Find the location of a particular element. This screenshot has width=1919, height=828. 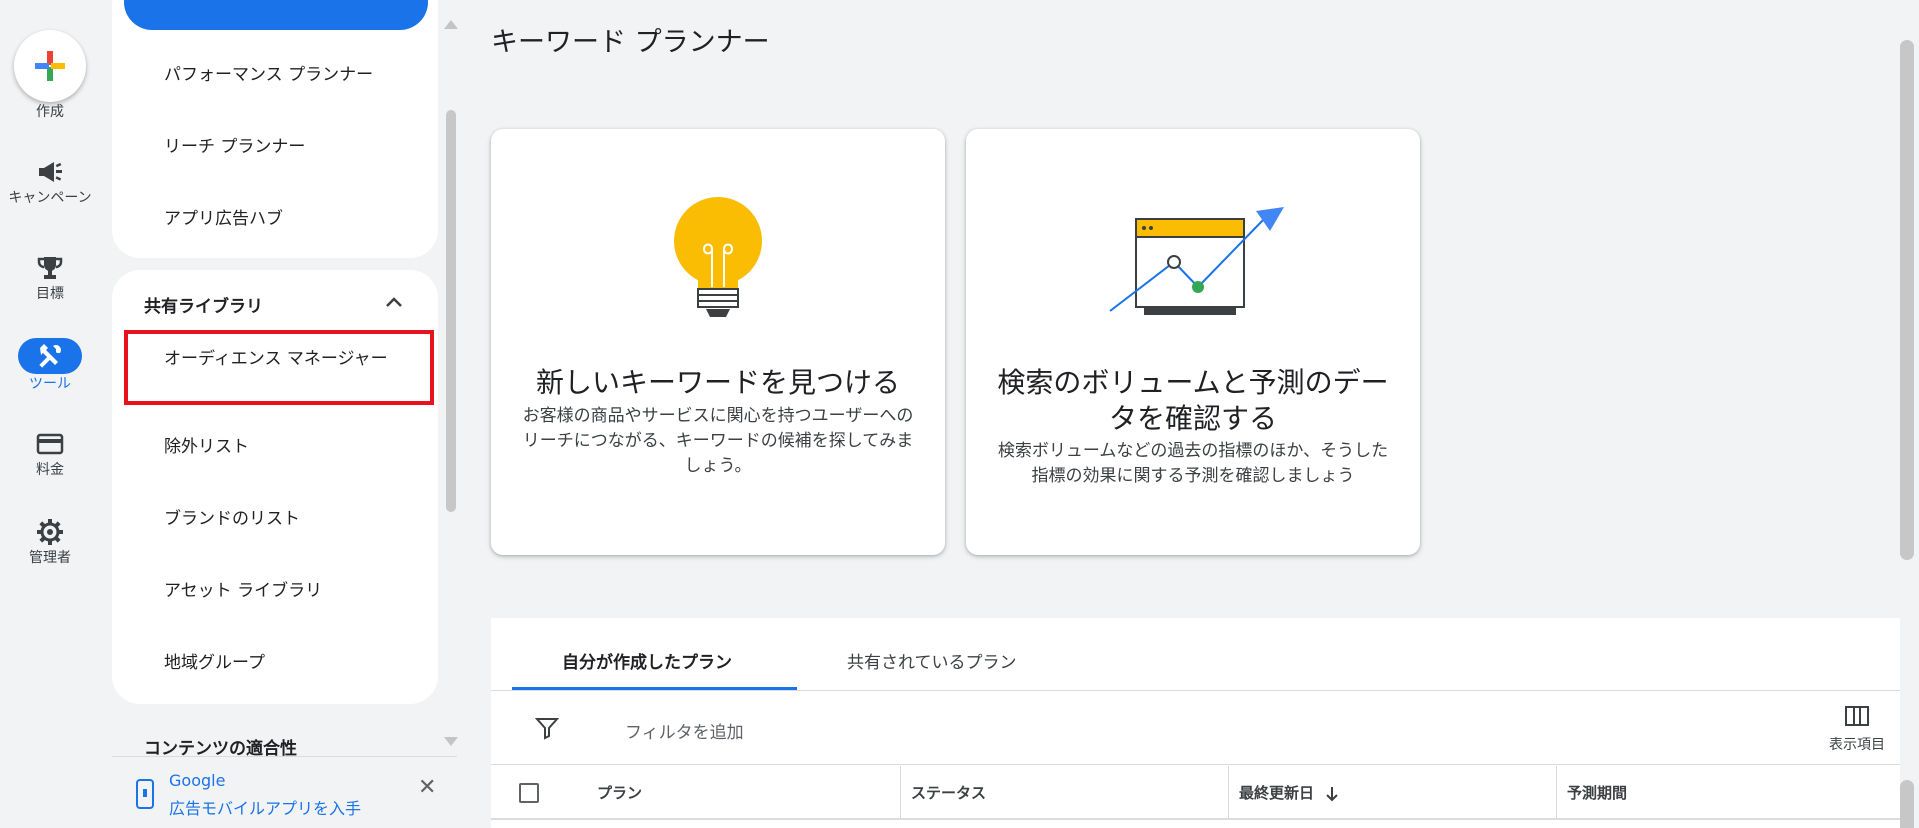

tab-my-plans: 自分が作成したプラン is located at coordinates (647, 660).